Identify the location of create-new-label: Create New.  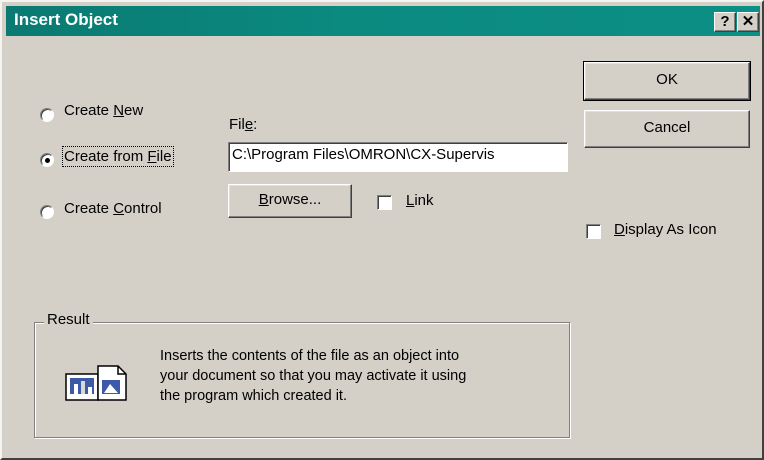
(103, 110).